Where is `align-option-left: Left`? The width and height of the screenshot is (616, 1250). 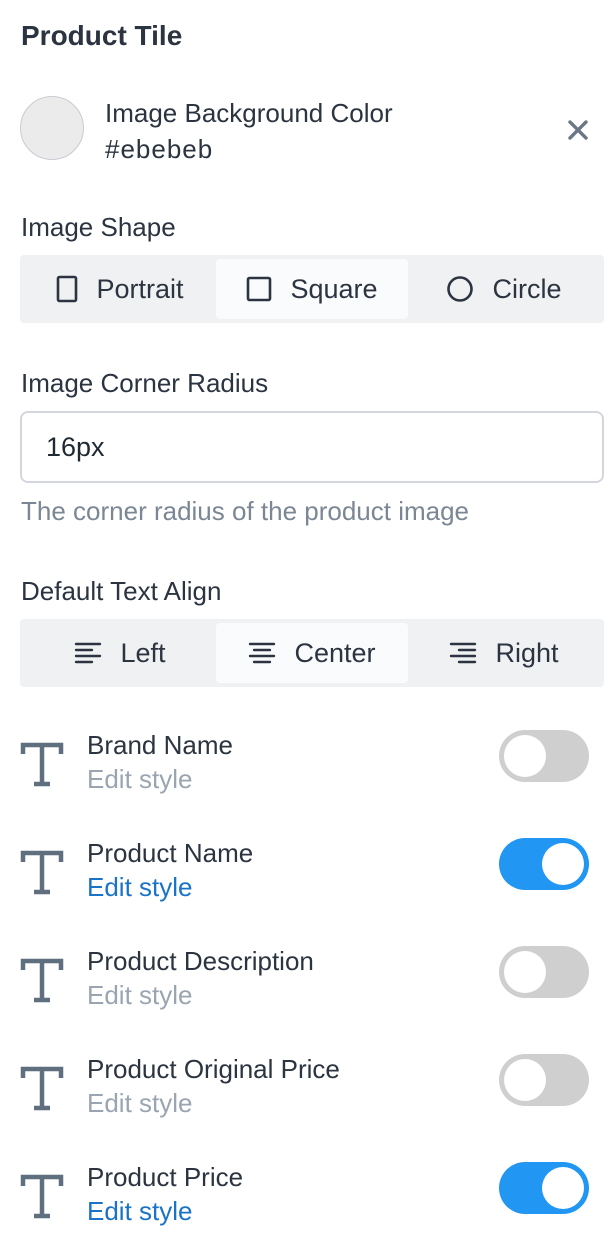 align-option-left: Left is located at coordinates (120, 653).